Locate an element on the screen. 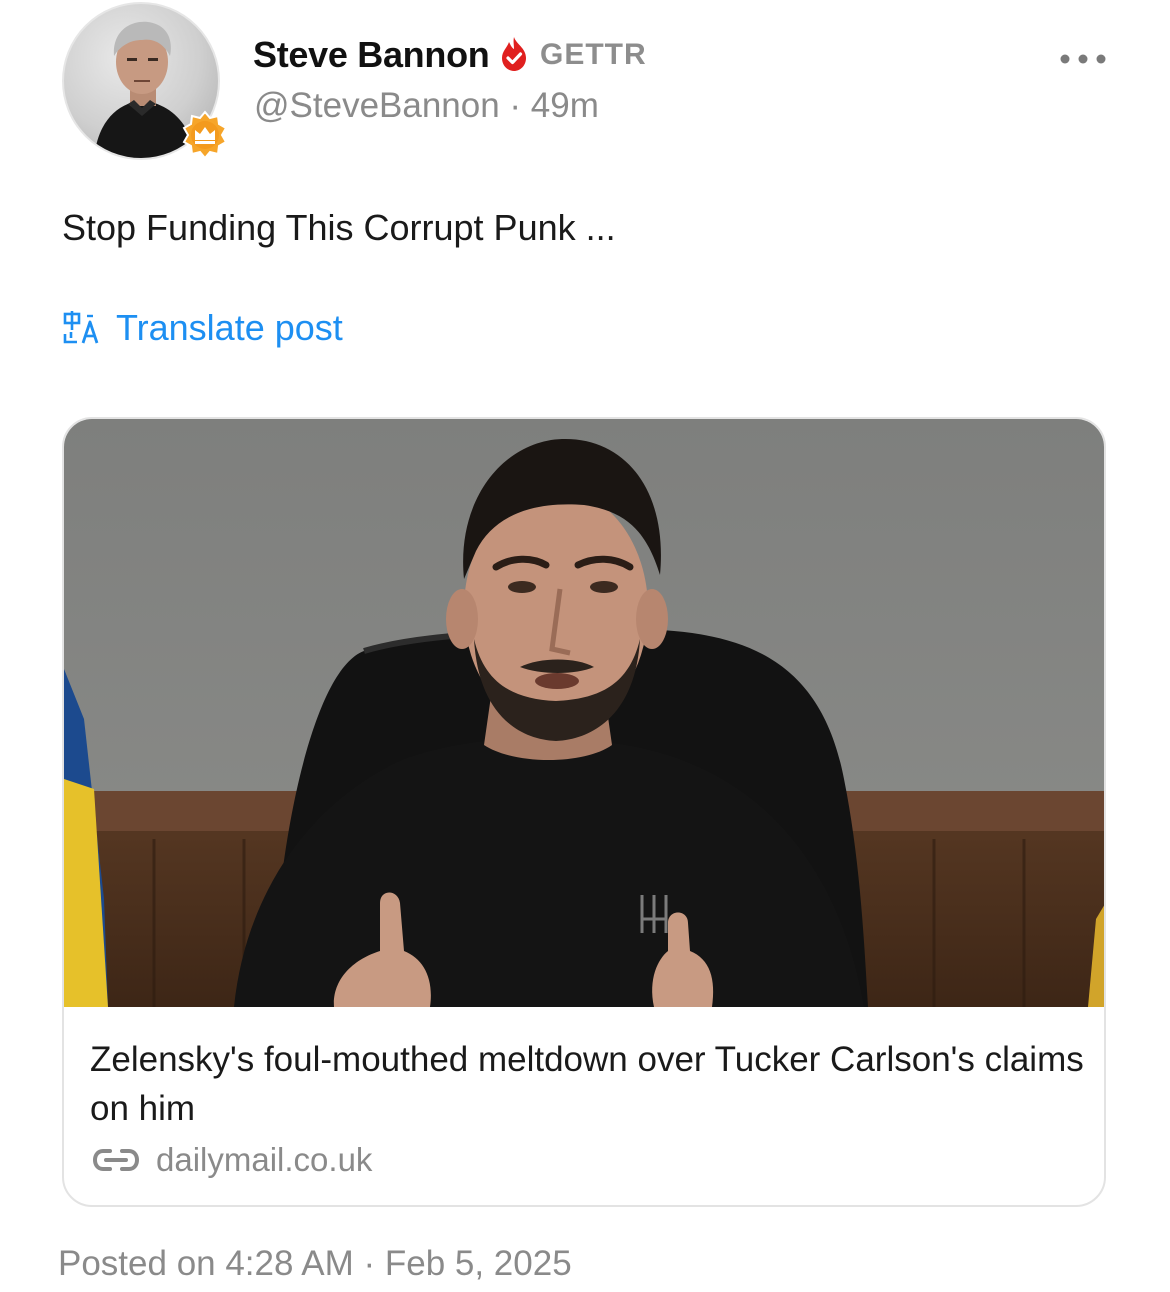 The height and width of the screenshot is (1292, 1170). crown-badge-icon is located at coordinates (205, 135).